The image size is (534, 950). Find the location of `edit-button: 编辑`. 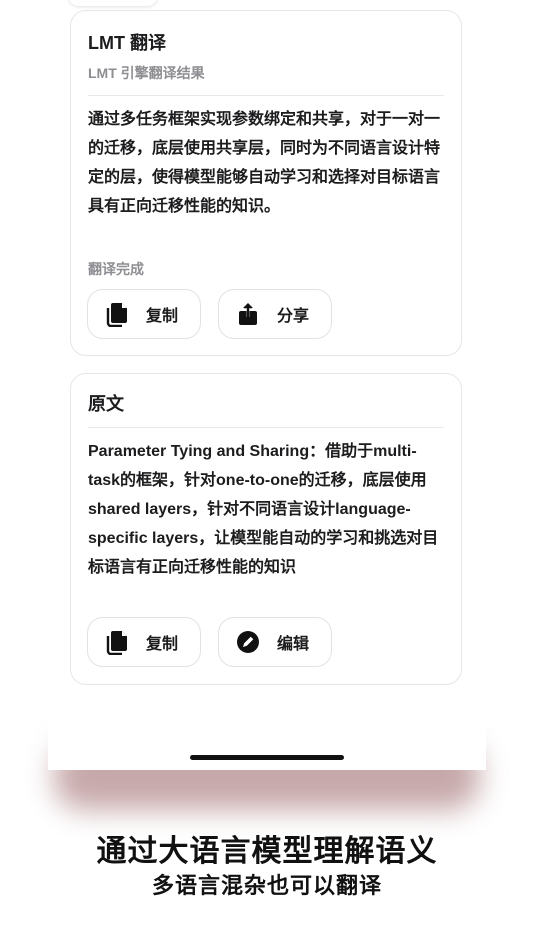

edit-button: 编辑 is located at coordinates (275, 642).